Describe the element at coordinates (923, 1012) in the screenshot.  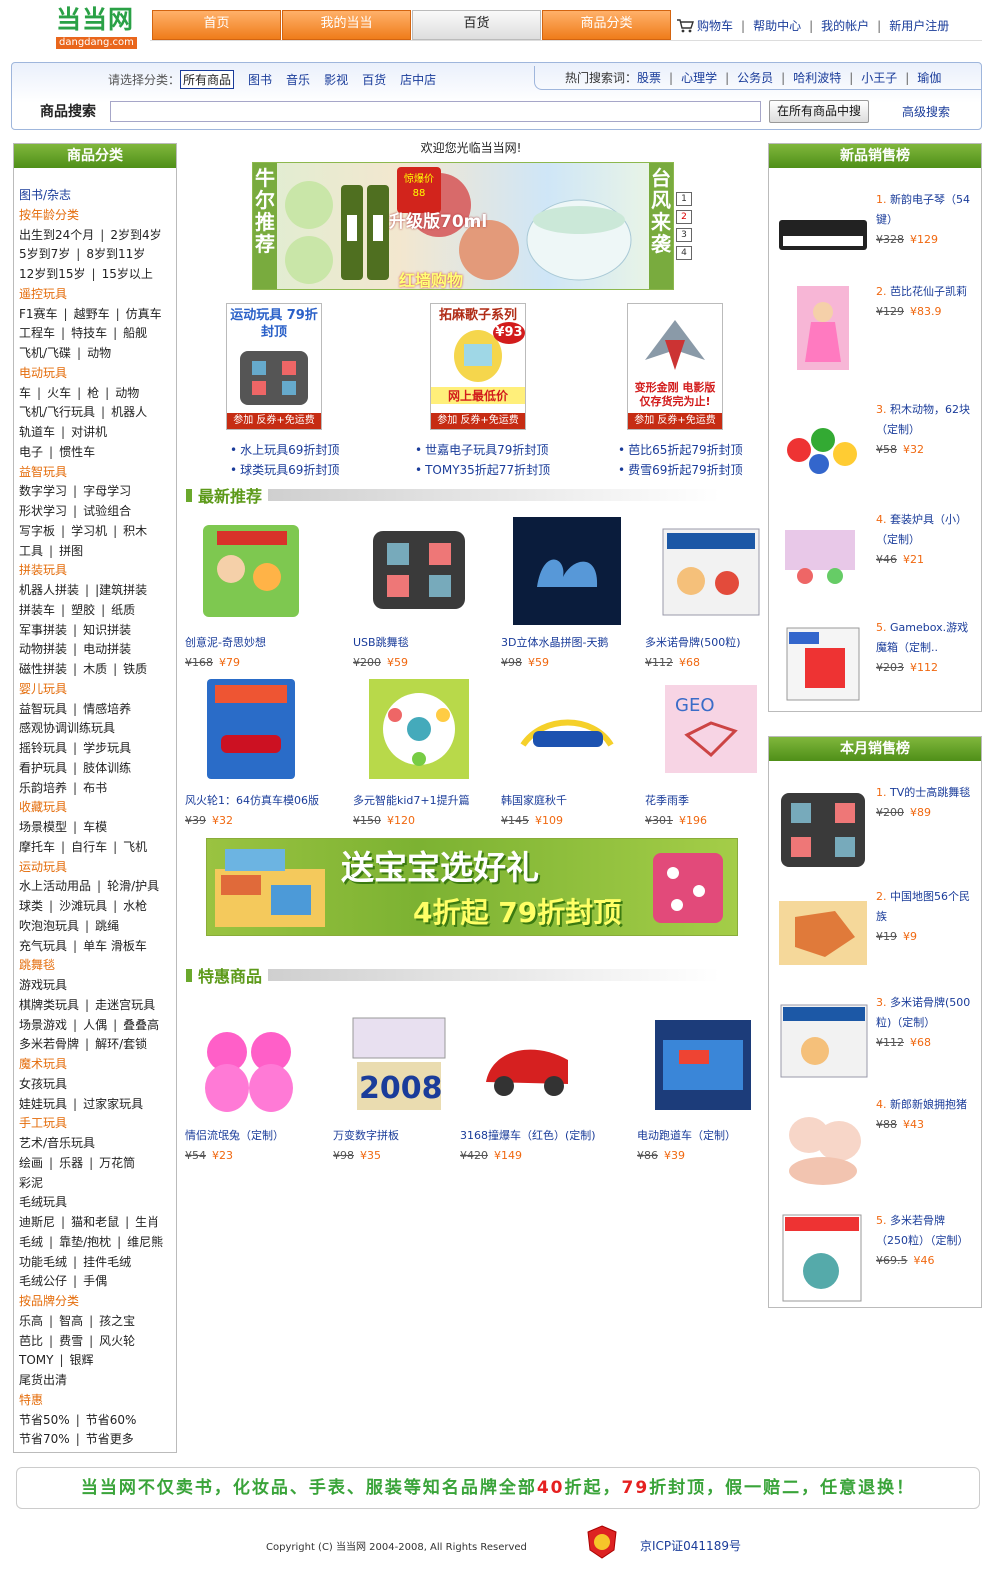
I see `ranking-product-name: 多米诺骨牌(500粒)（定制）` at that location.